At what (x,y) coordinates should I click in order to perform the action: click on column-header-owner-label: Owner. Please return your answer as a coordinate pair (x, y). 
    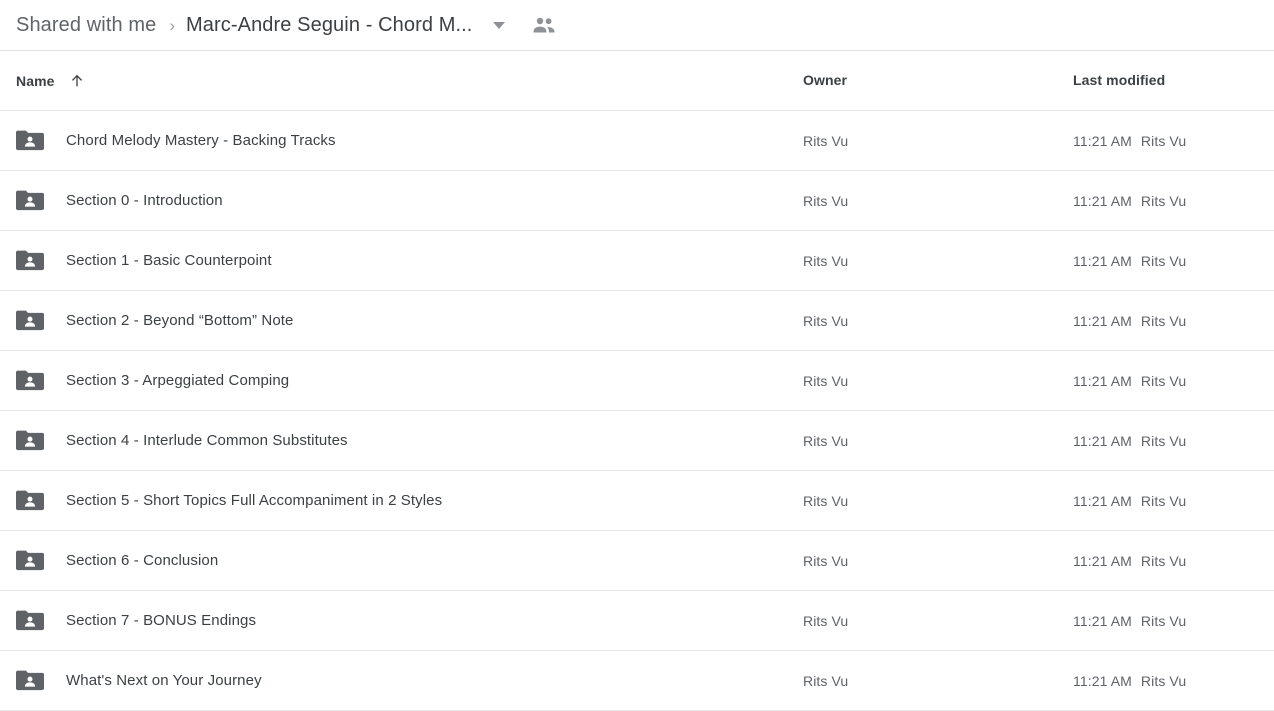
    Looking at the image, I should click on (825, 79).